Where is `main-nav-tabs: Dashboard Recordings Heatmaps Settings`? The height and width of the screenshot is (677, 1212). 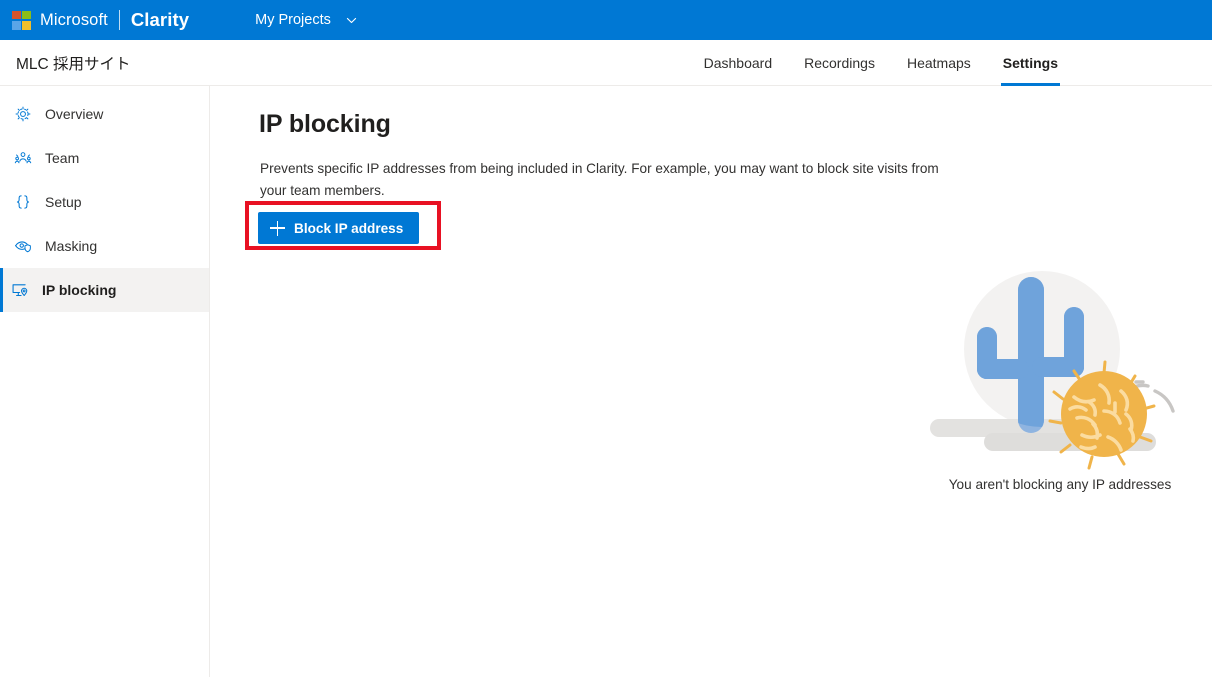 main-nav-tabs: Dashboard Recordings Heatmaps Settings is located at coordinates (881, 63).